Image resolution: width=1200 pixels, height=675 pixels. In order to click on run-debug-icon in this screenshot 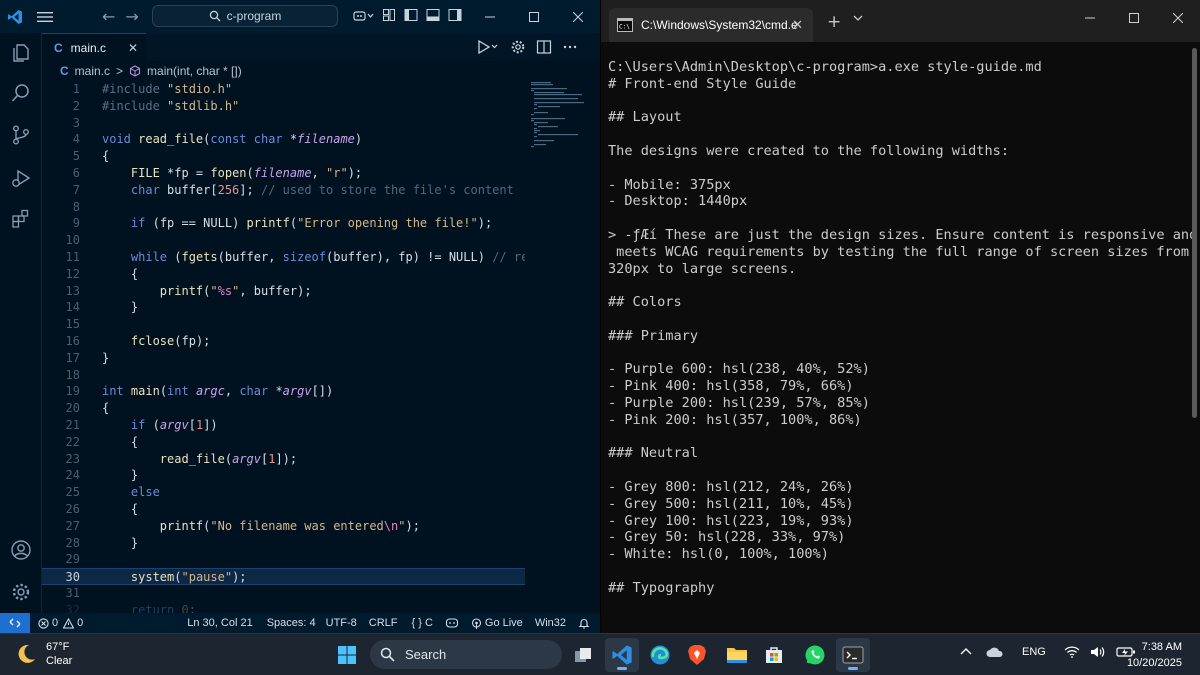, I will do `click(21, 178)`.